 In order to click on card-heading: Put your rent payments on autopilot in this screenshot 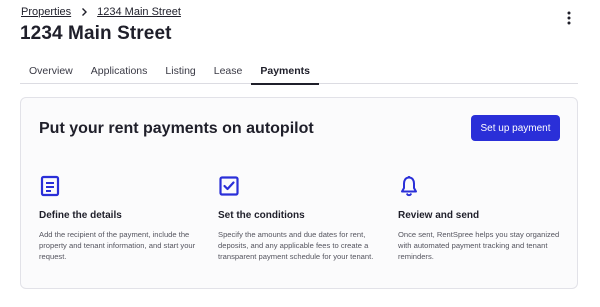, I will do `click(176, 128)`.